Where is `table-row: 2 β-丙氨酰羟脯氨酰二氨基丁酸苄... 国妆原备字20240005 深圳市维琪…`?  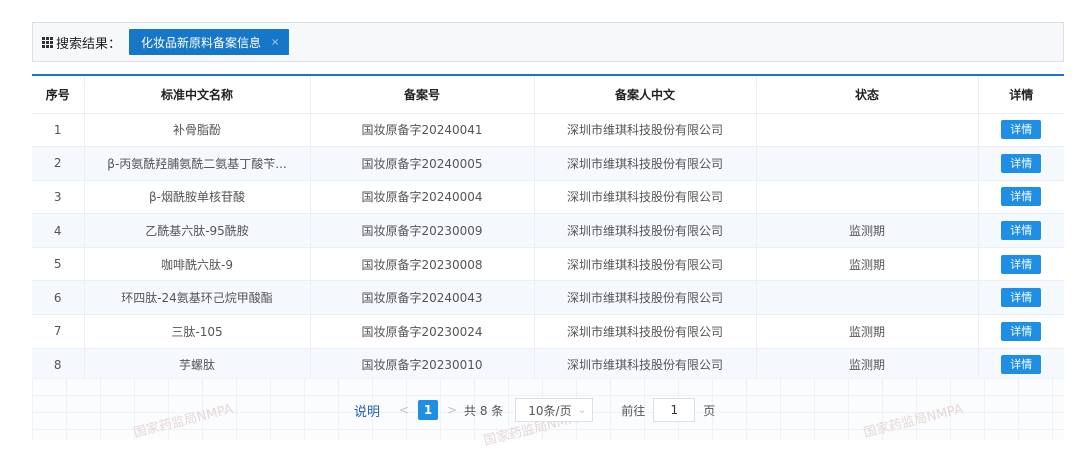
table-row: 2 β-丙氨酰羟脯氨酰二氨基丁酸苄... 国妆原备字20240005 深圳市维琪… is located at coordinates (548, 163).